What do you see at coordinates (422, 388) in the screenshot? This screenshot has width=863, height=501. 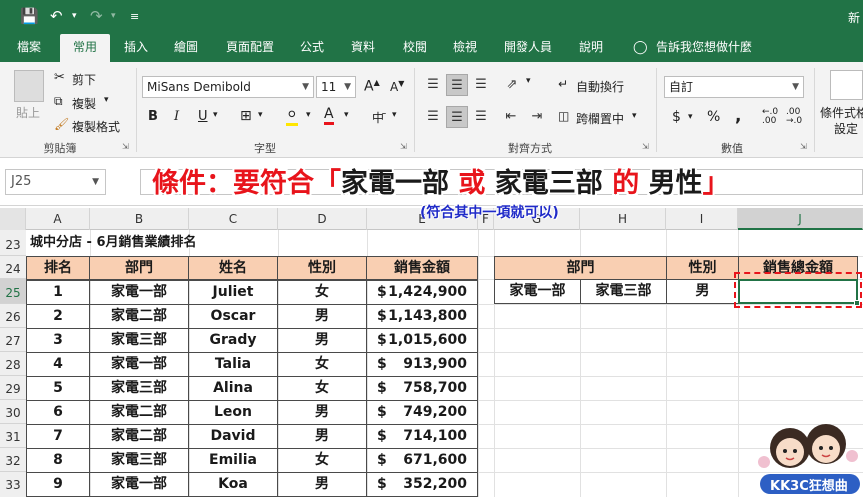 I see `sales-cell: $758,700` at bounding box center [422, 388].